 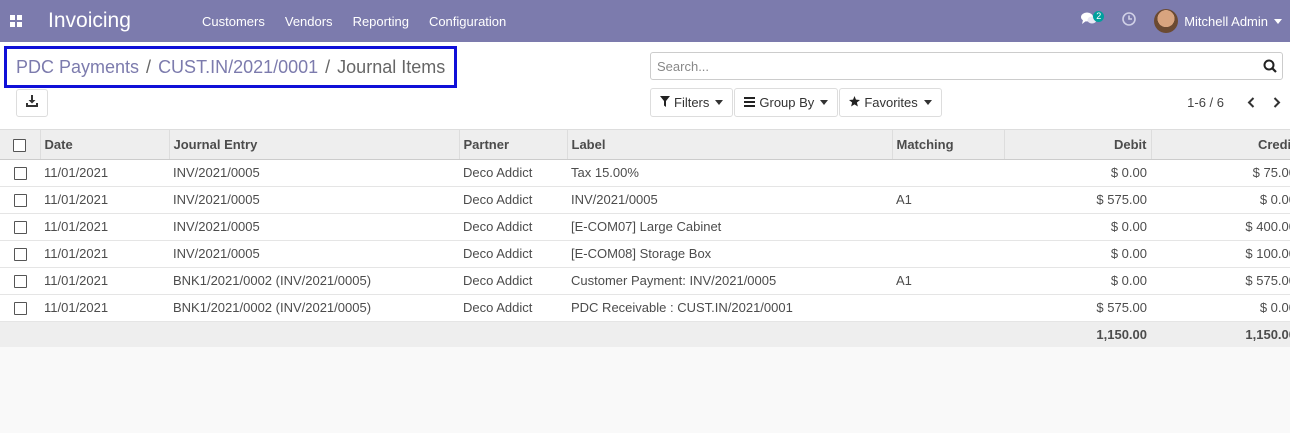 I want to click on pager-next-button, so click(x=1277, y=102).